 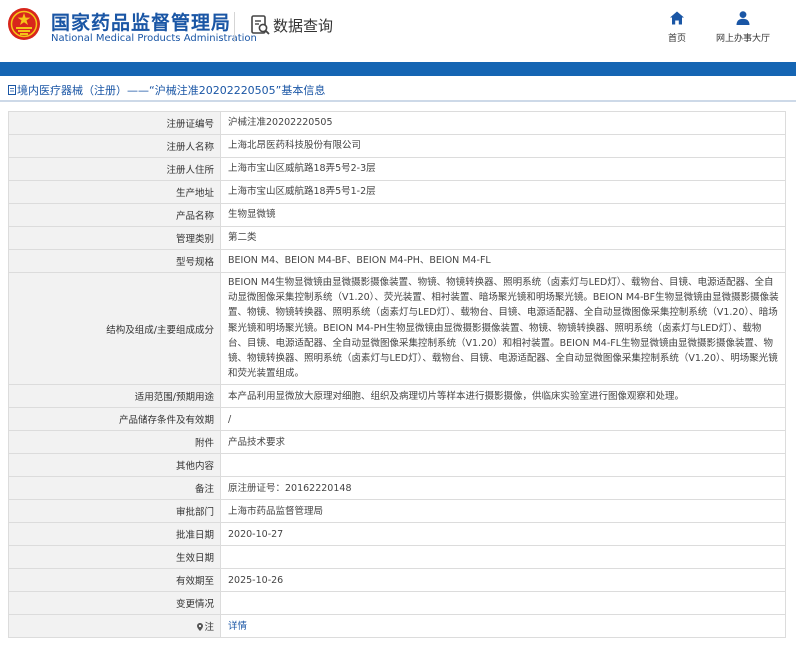 What do you see at coordinates (302, 169) in the screenshot?
I see `field-value-text: 上海市宝山区威航路18弄5号2-3层` at bounding box center [302, 169].